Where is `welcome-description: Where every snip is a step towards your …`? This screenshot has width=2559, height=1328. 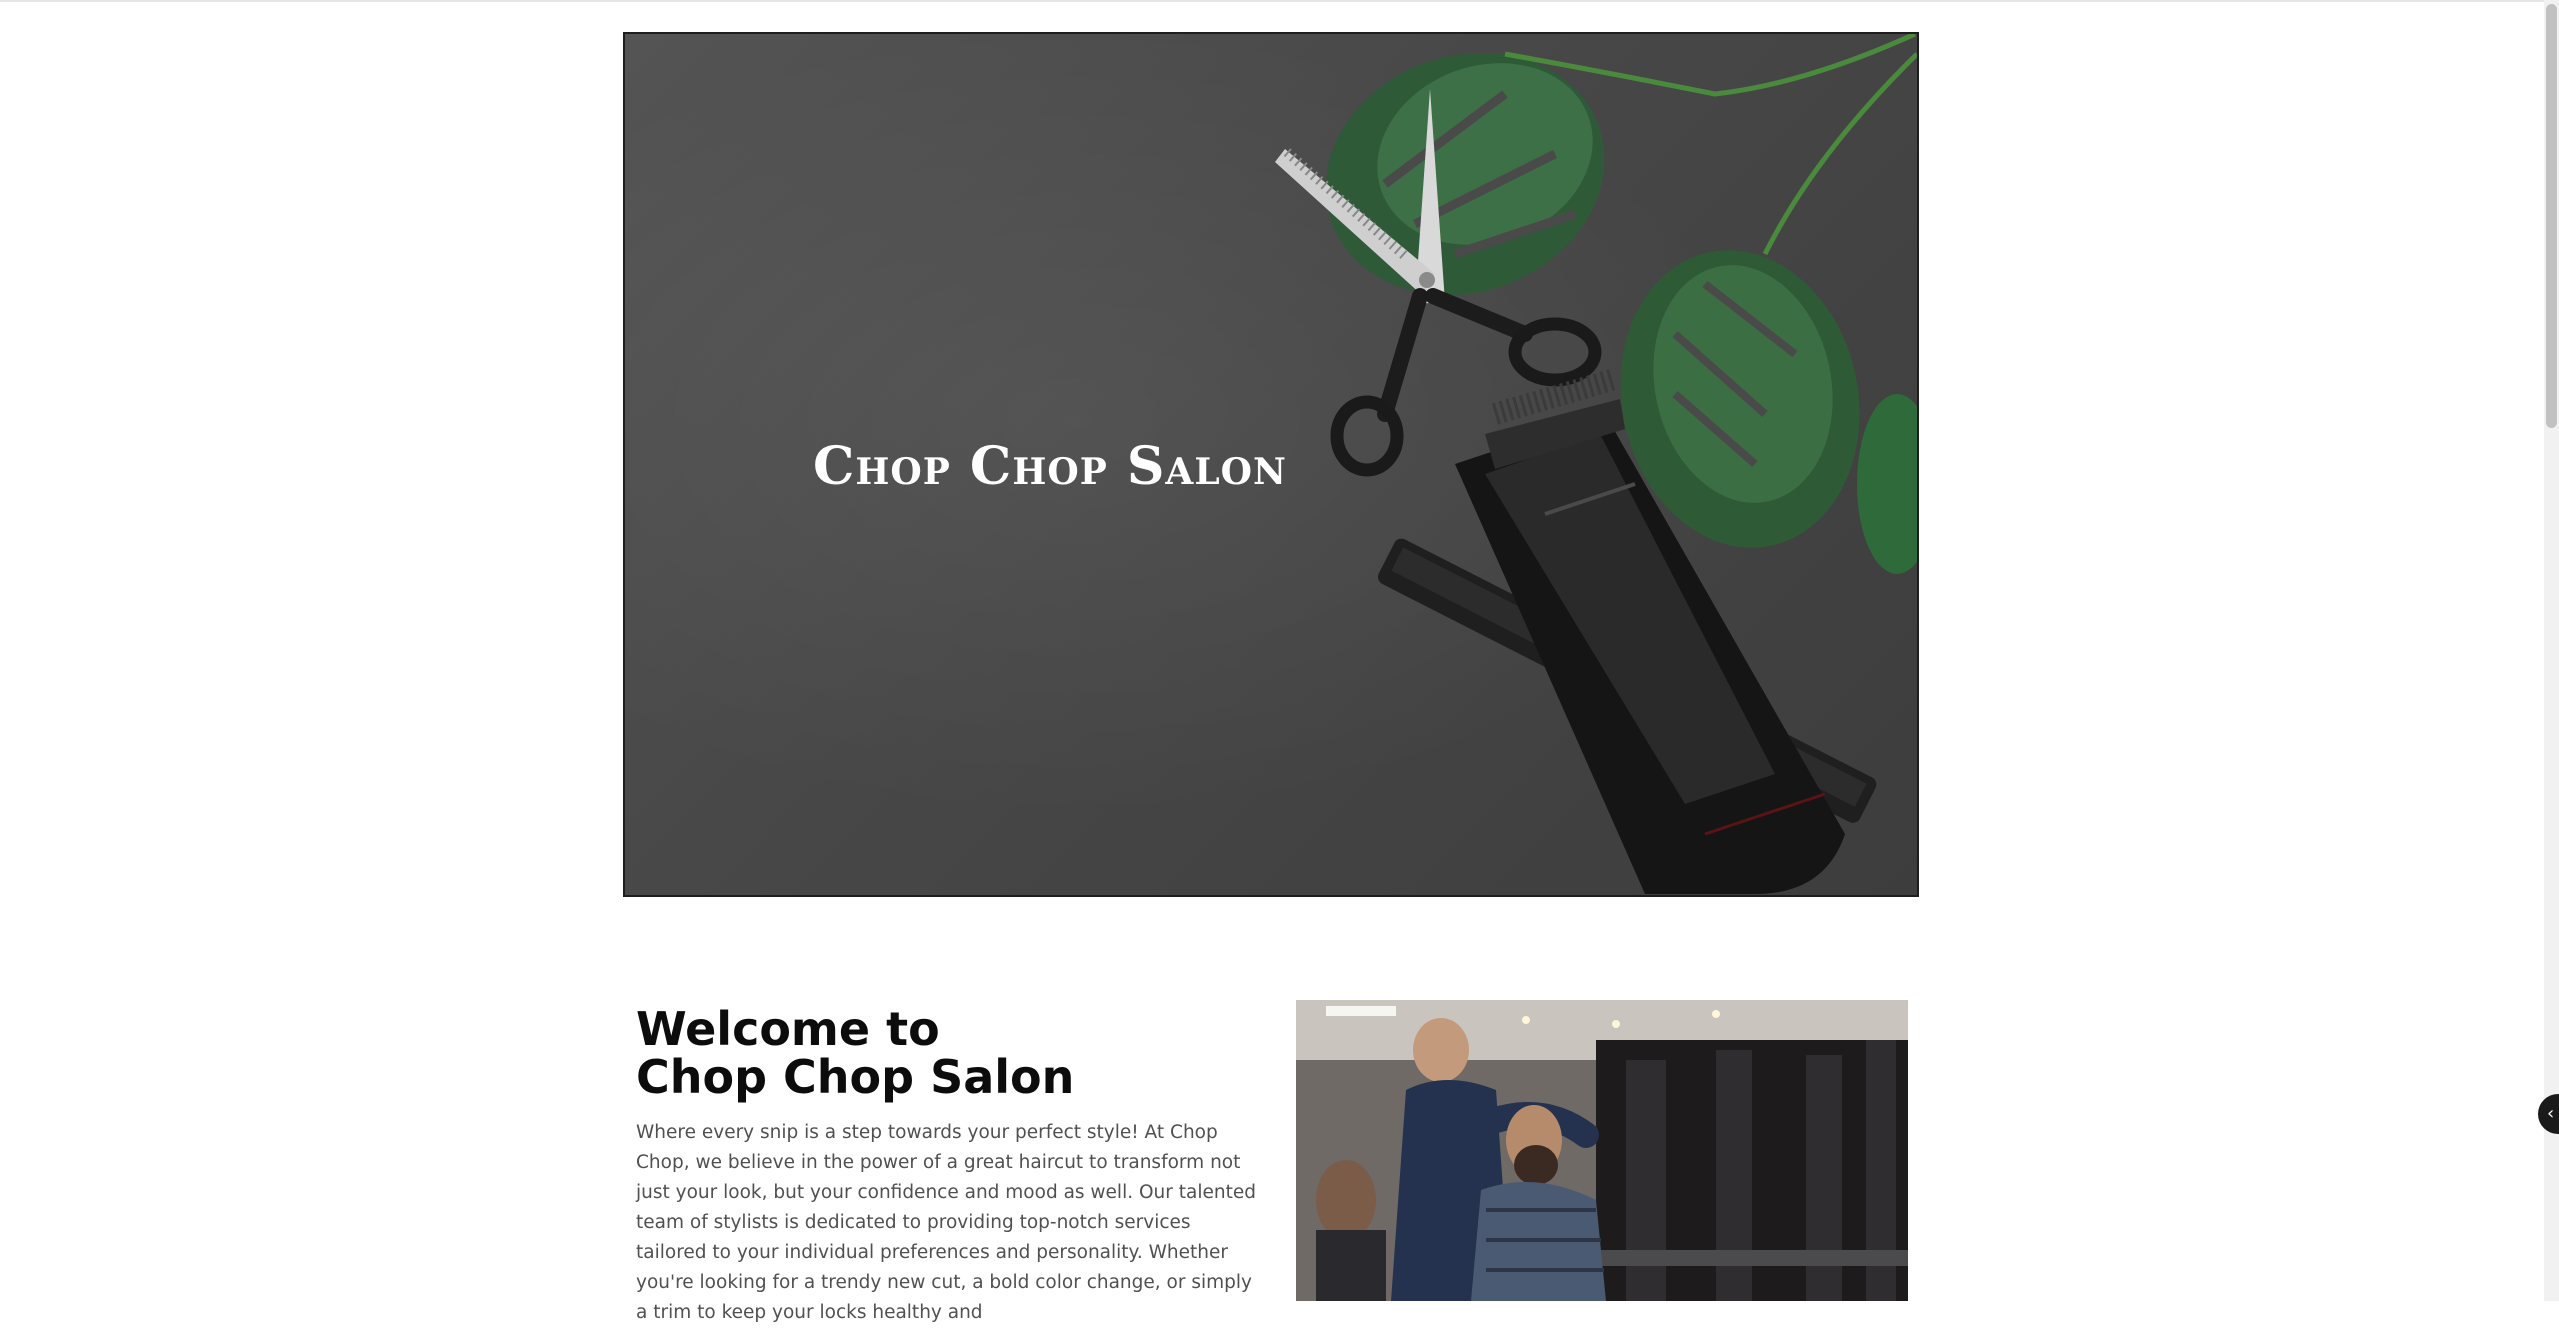
welcome-description: Where every snip is a step towards your … is located at coordinates (946, 1222).